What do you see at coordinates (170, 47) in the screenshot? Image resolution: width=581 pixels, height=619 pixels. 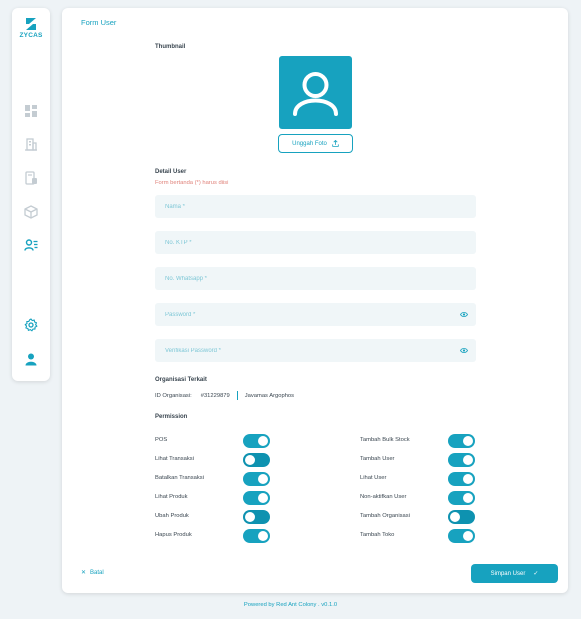 I see `thumbnail-label: Thumbnail` at bounding box center [170, 47].